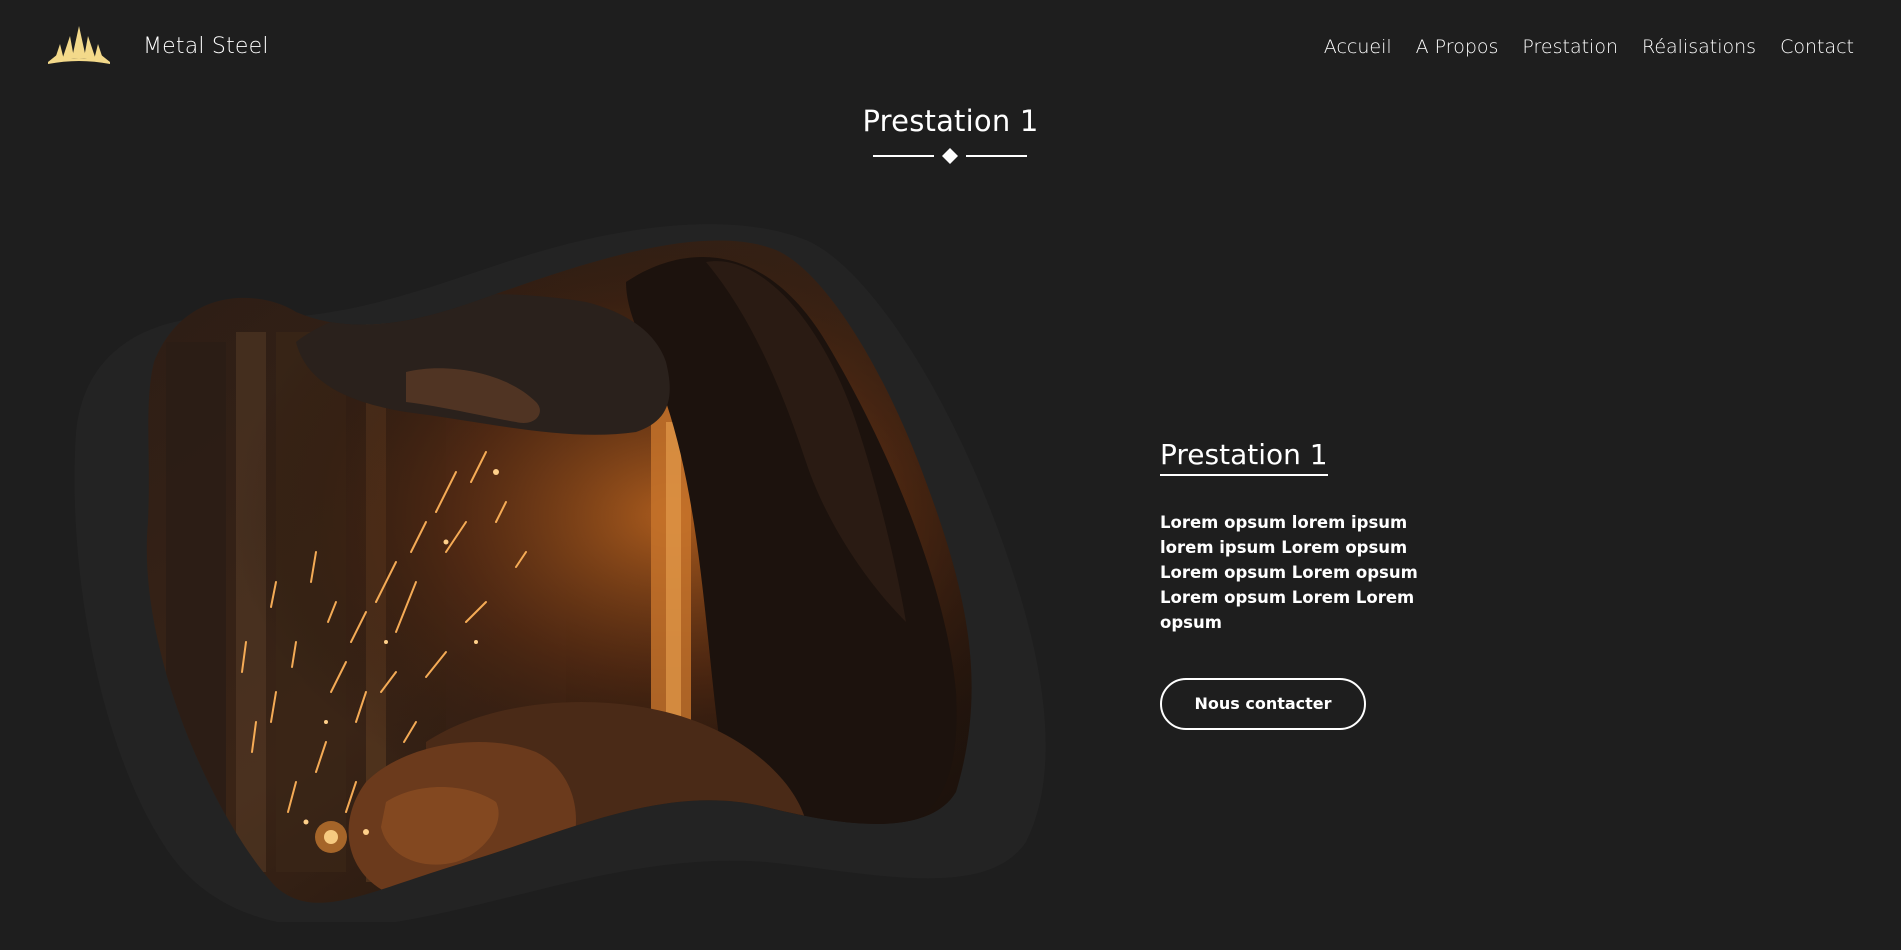  Describe the element at coordinates (950, 121) in the screenshot. I see `section-title: Prestation 1` at that location.